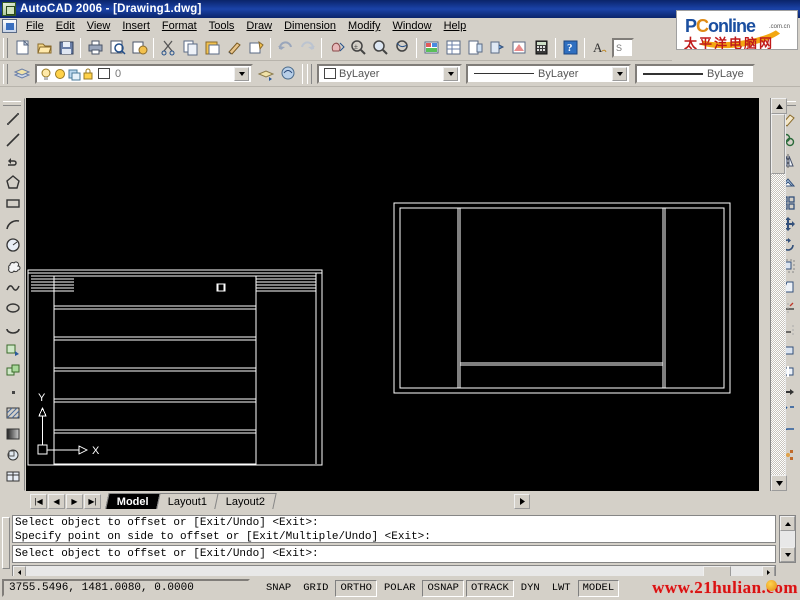 This screenshot has width=800, height=600. I want to click on status-toggle-dyn: DYN, so click(530, 588).